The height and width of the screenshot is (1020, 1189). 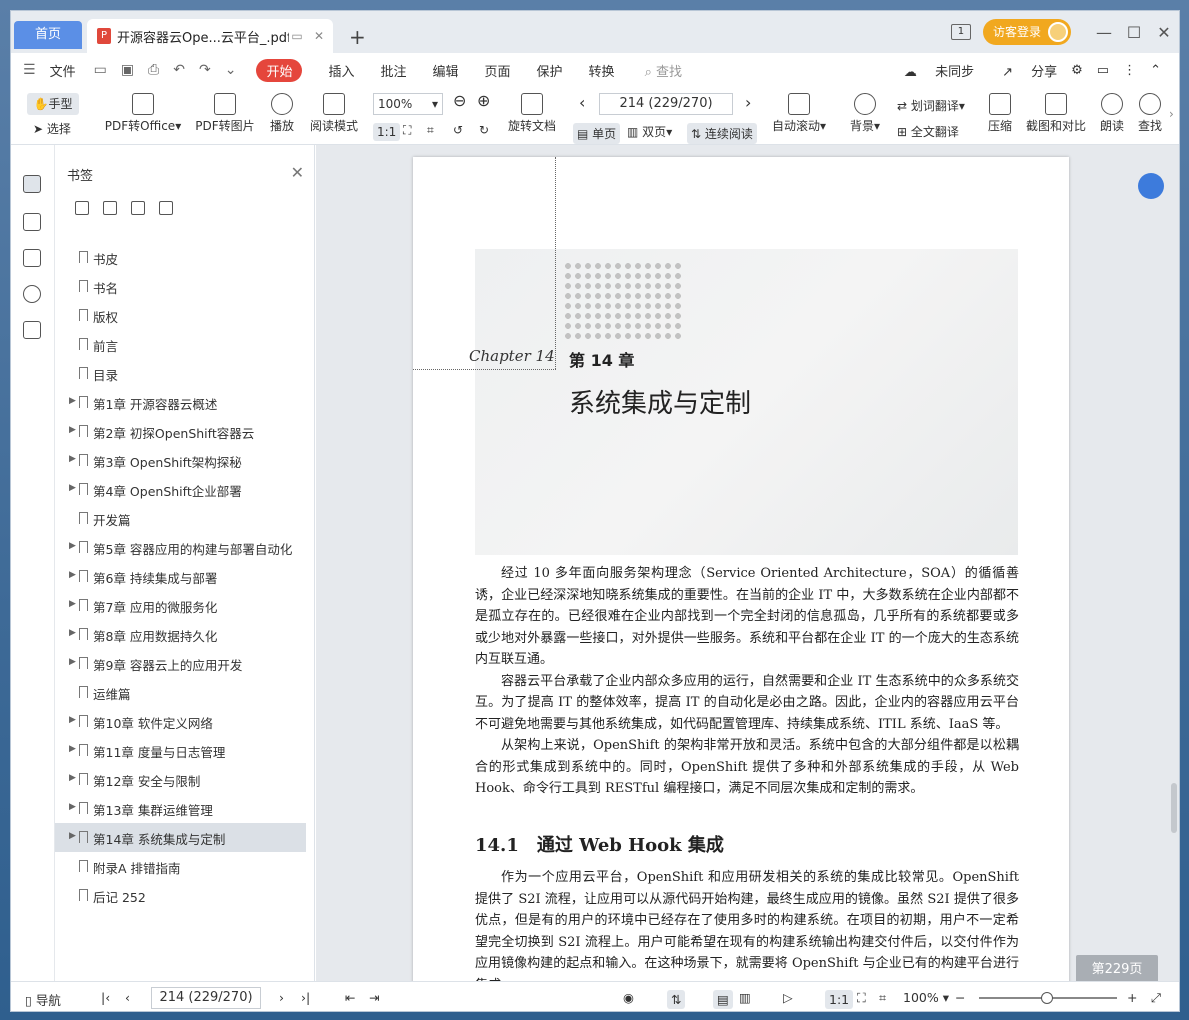 What do you see at coordinates (1174, 808) in the screenshot?
I see `scroll-thumb` at bounding box center [1174, 808].